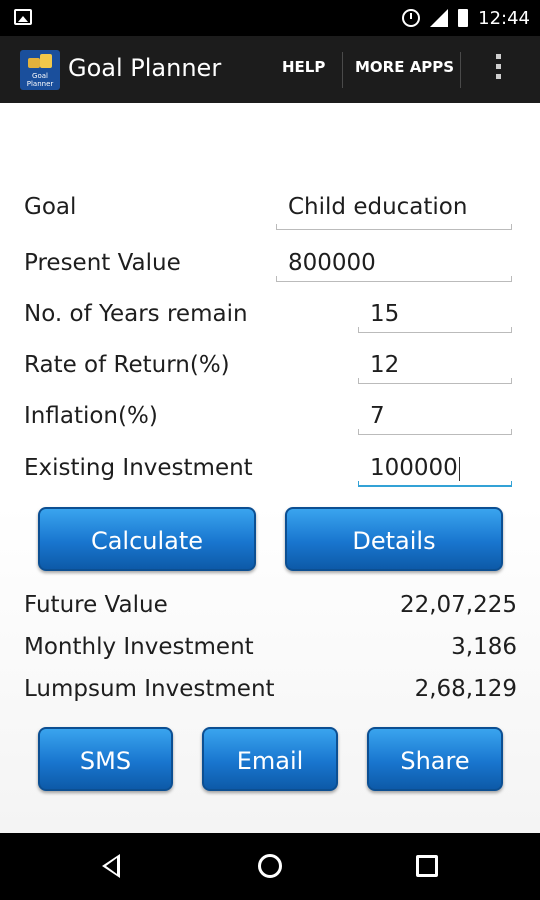 The width and height of the screenshot is (540, 900). What do you see at coordinates (499, 70) in the screenshot?
I see `overflow-menu-icon` at bounding box center [499, 70].